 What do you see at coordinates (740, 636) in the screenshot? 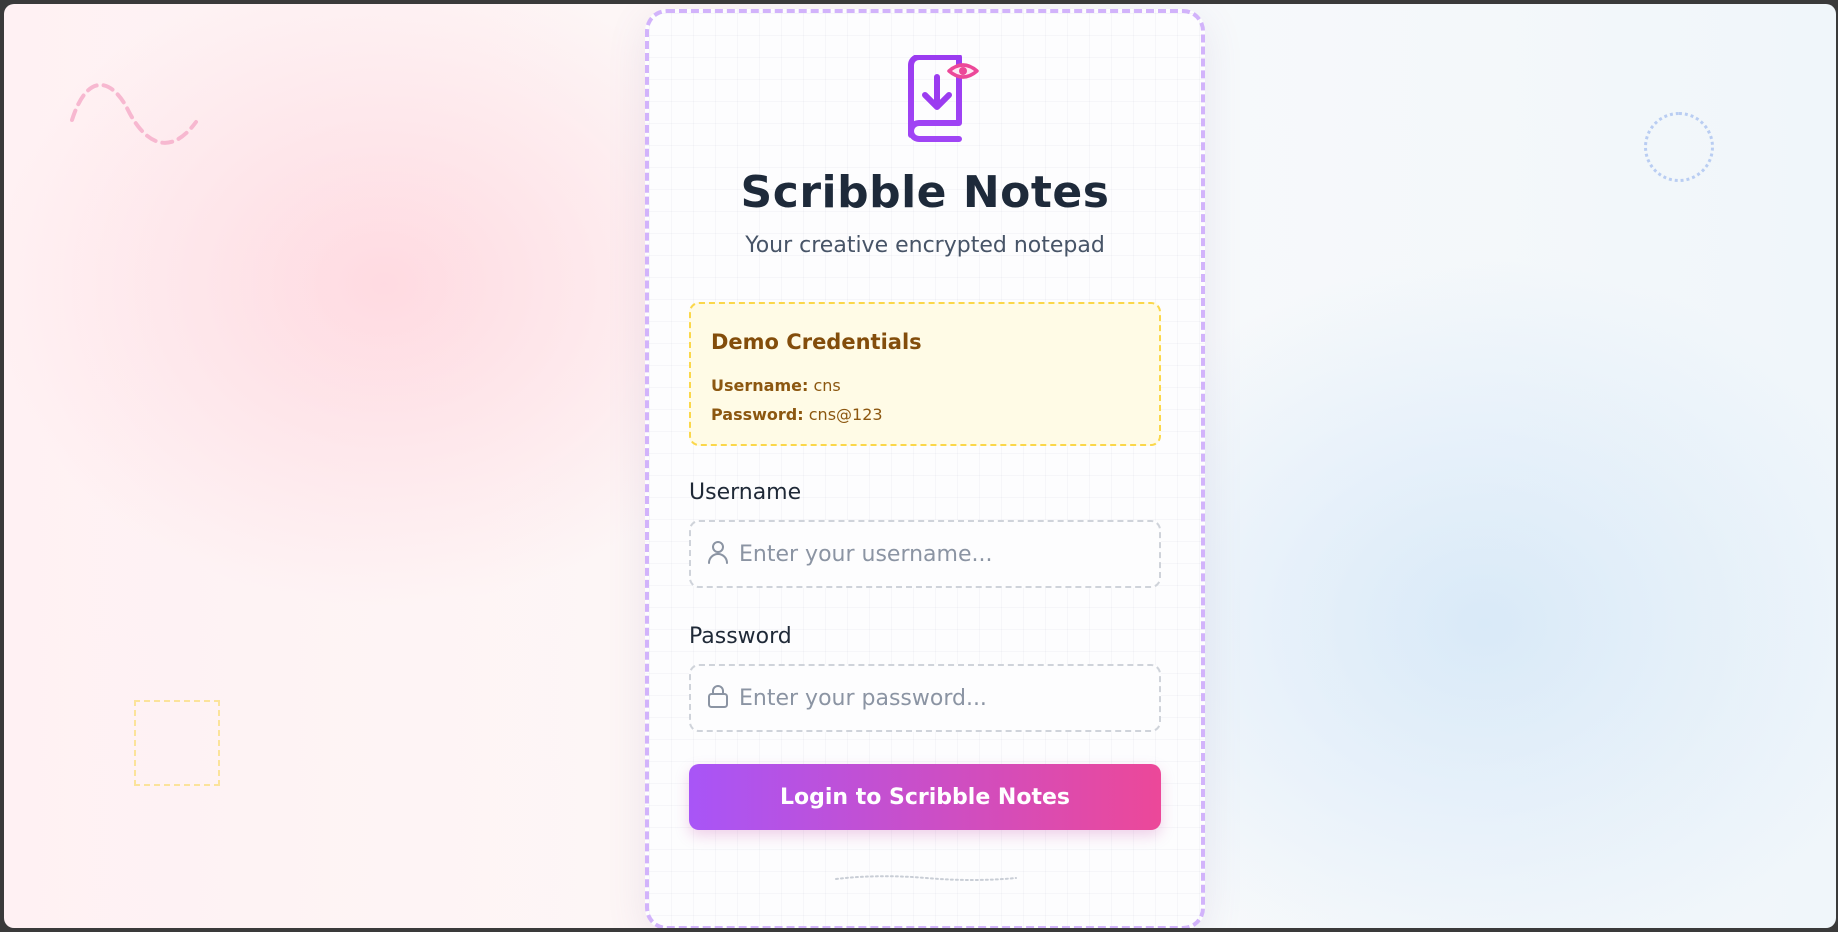
I see `password-label: Password` at bounding box center [740, 636].